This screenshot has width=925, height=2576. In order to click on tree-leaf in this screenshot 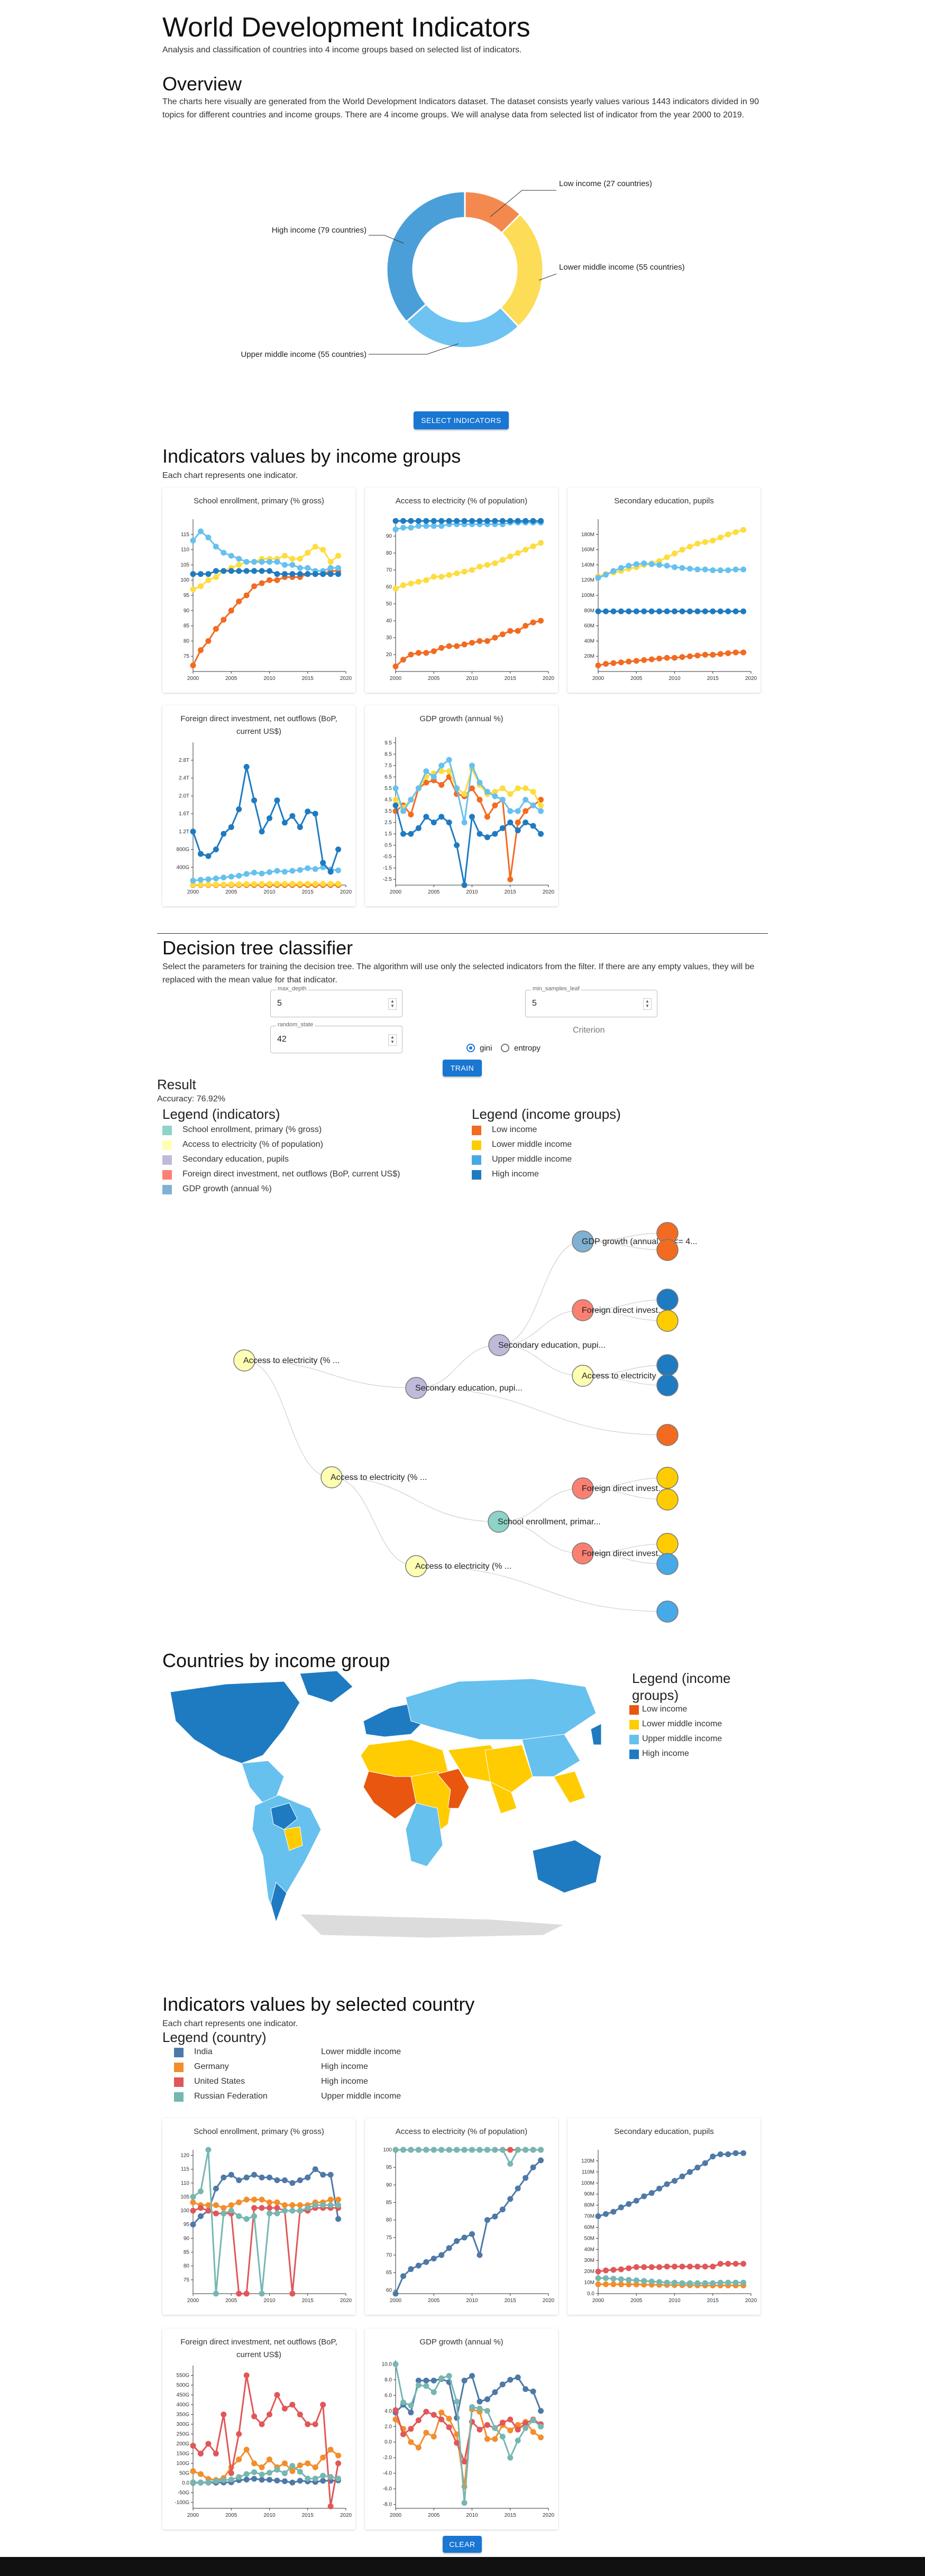, I will do `click(667, 1300)`.